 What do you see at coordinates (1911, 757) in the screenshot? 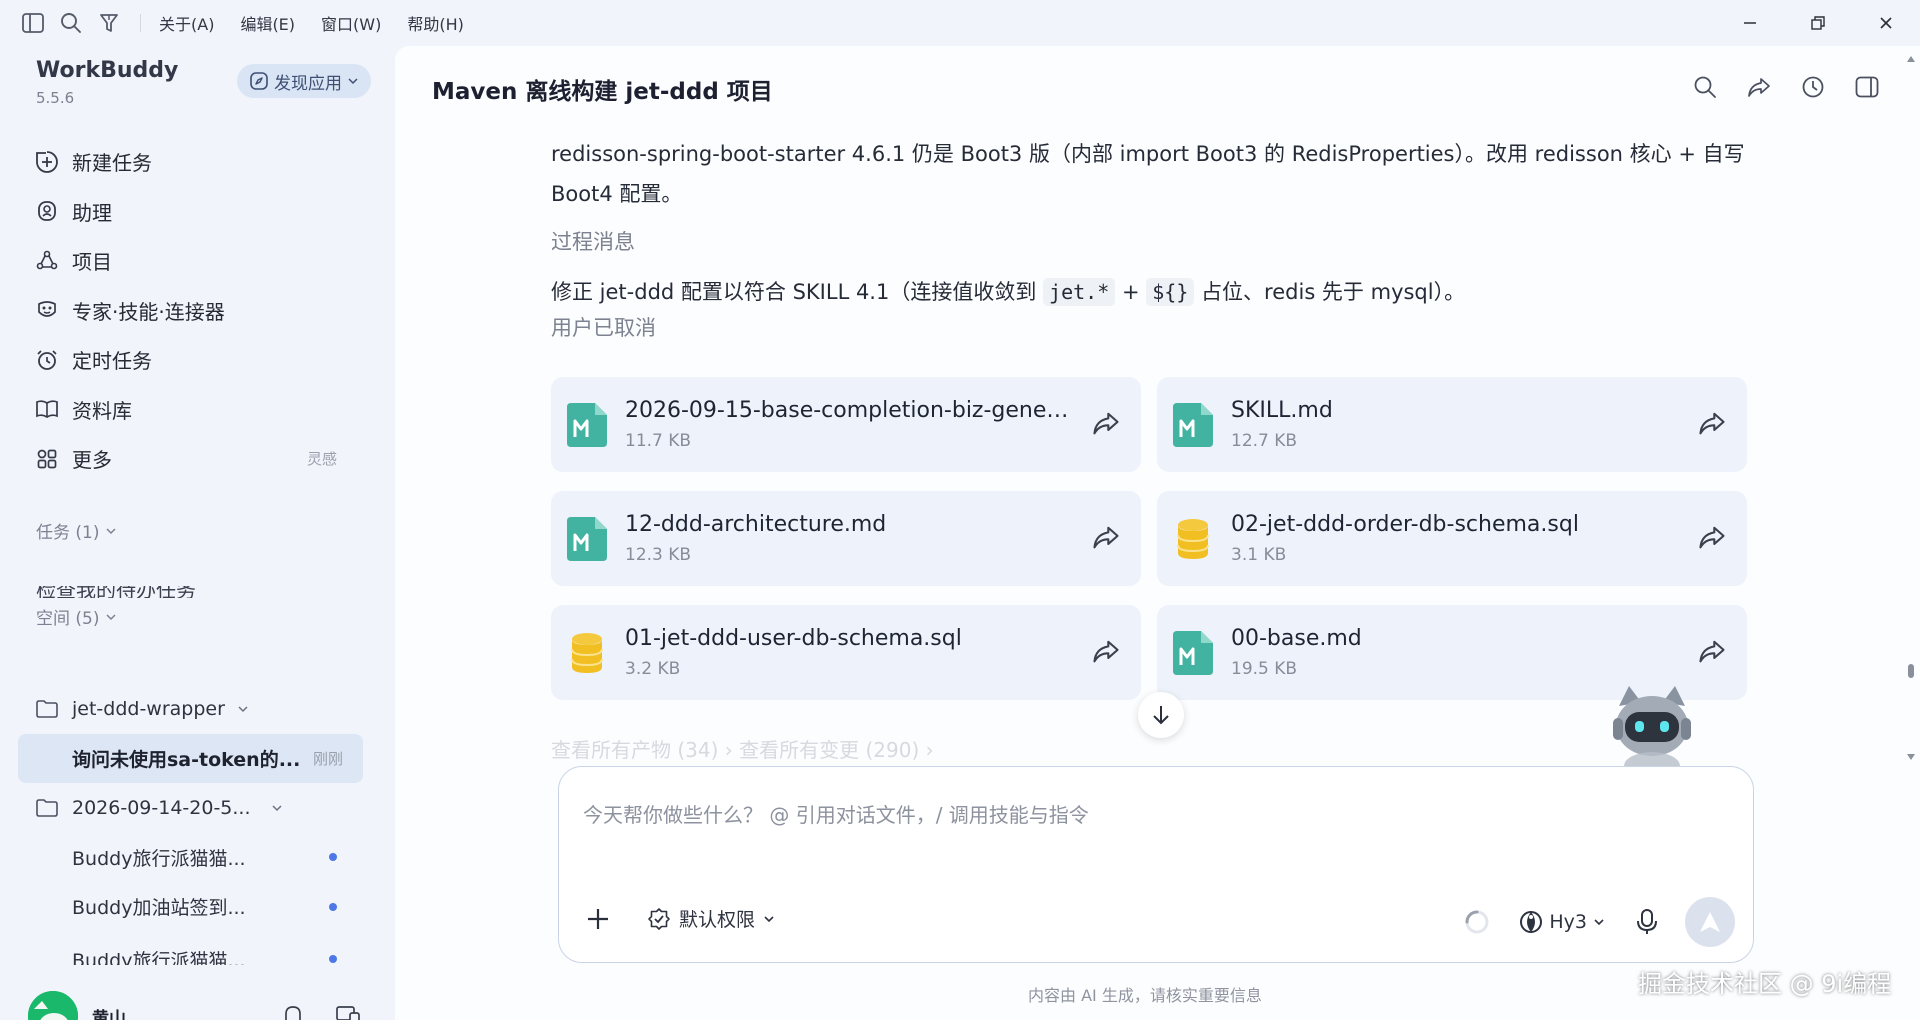
I see `scroll-down-arrow-icon` at bounding box center [1911, 757].